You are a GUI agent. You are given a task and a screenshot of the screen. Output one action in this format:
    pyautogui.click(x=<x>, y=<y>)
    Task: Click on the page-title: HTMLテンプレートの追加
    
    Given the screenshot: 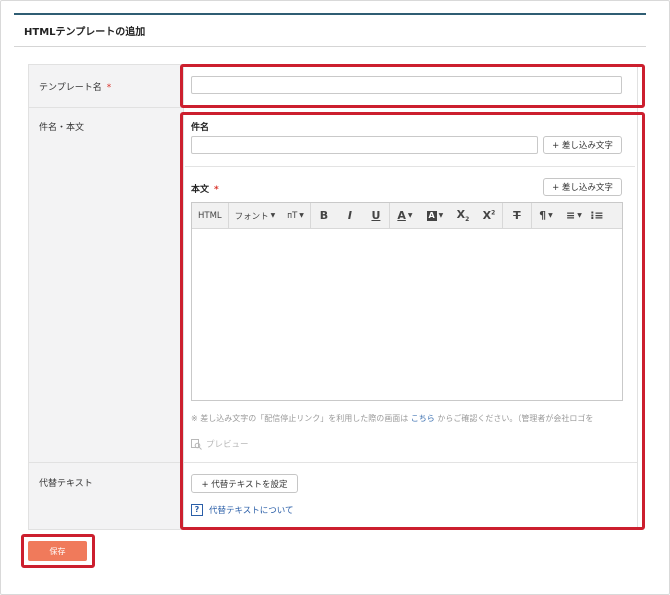 What is the action you would take?
    pyautogui.click(x=85, y=32)
    